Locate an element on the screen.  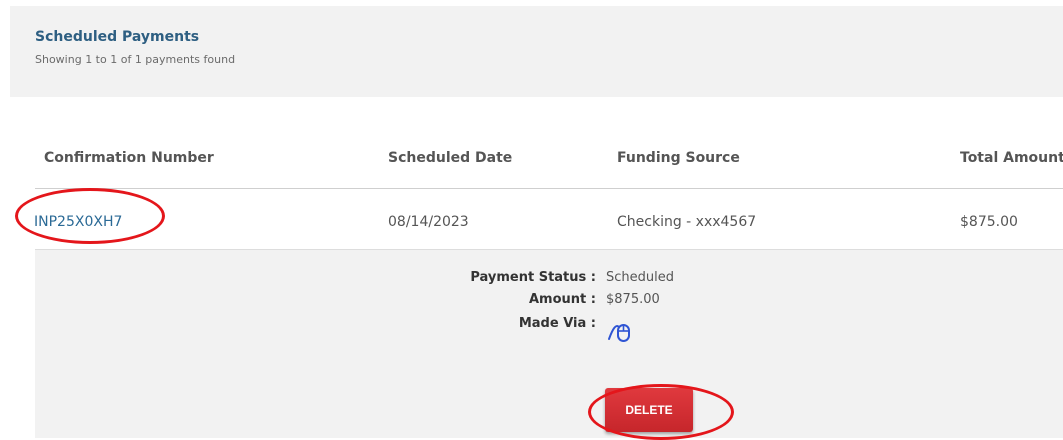
panel-title: Scheduled Payments is located at coordinates (117, 37).